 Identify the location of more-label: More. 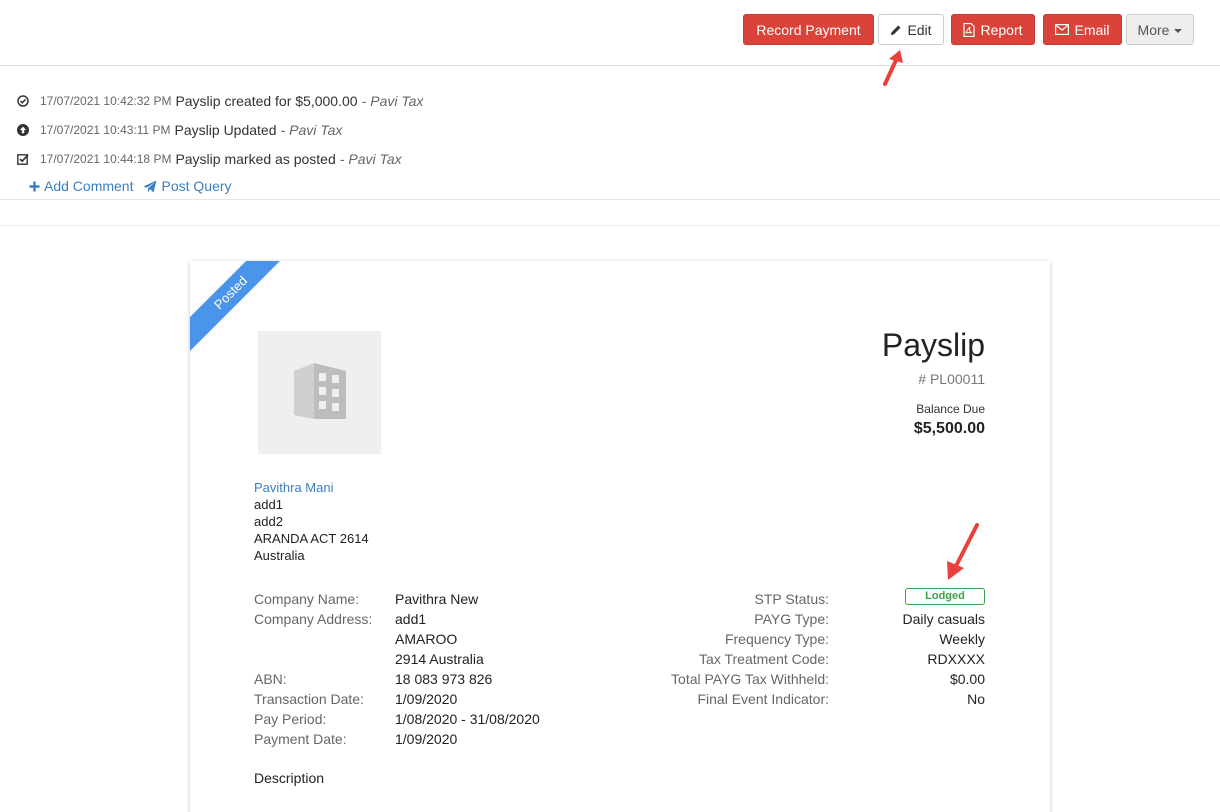
(1153, 29).